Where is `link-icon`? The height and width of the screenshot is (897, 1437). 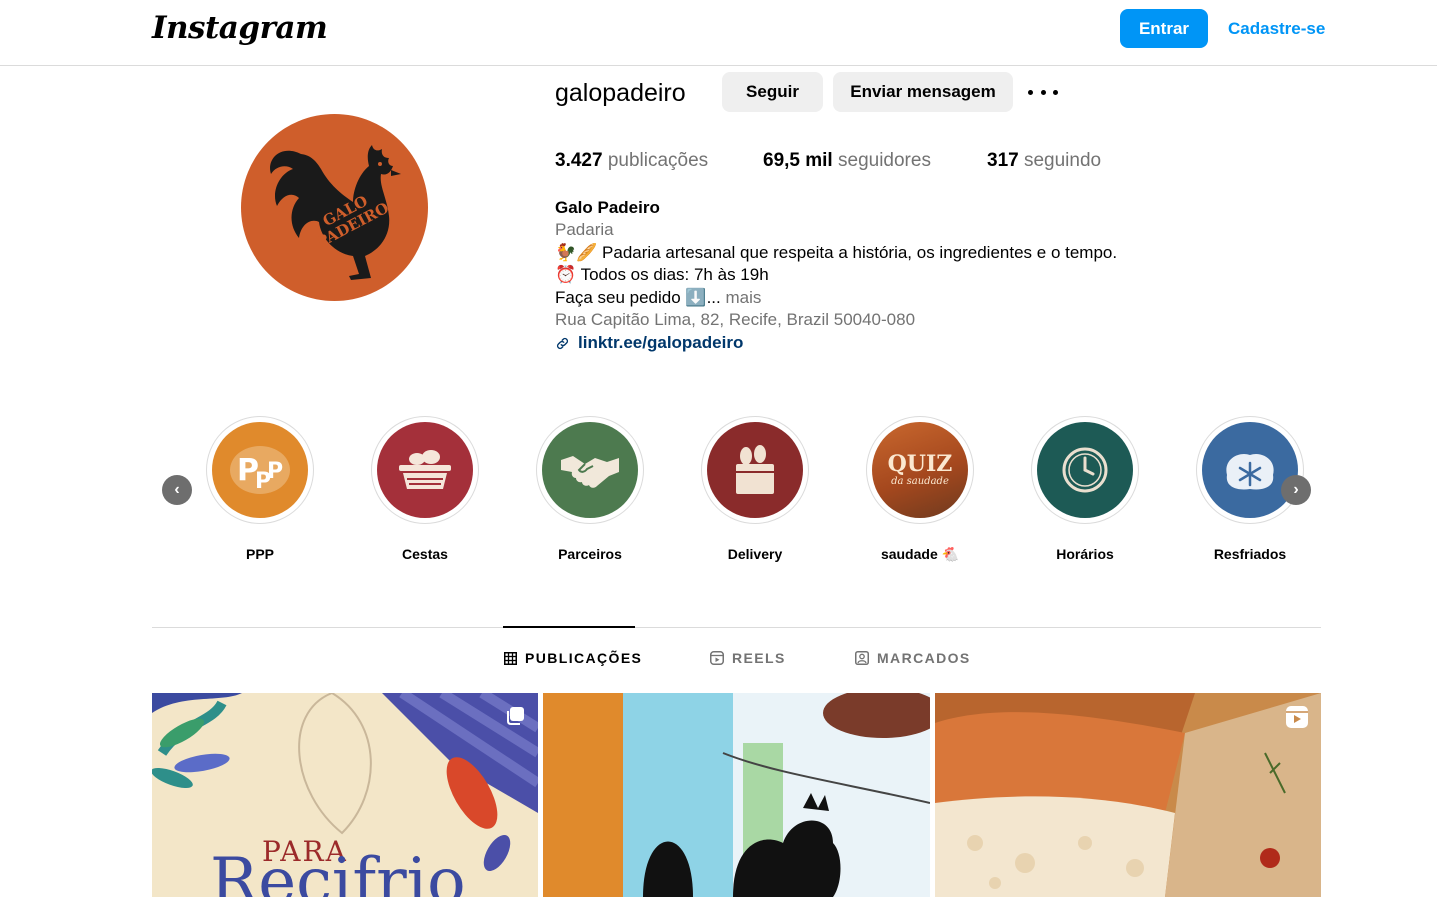
link-icon is located at coordinates (562, 343).